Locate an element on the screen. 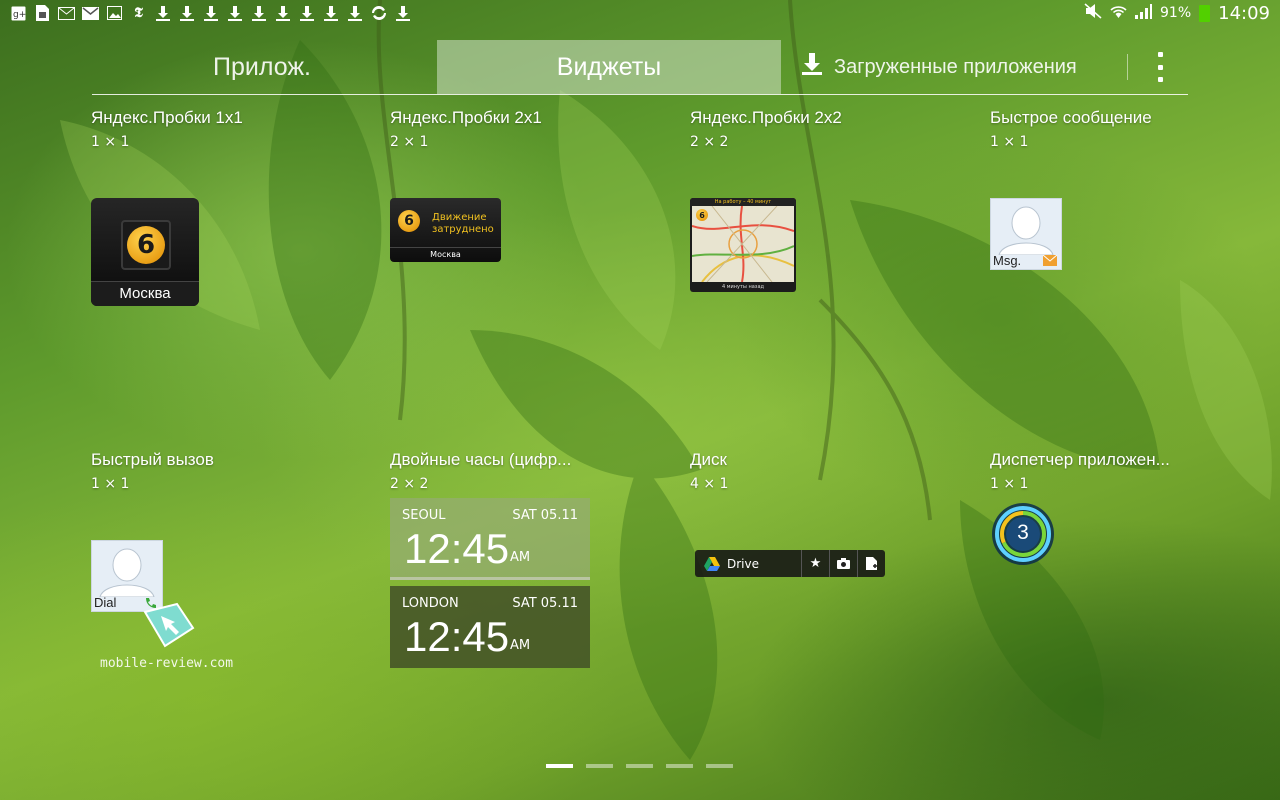 The height and width of the screenshot is (800, 1280). menu-separator is located at coordinates (1127, 67).